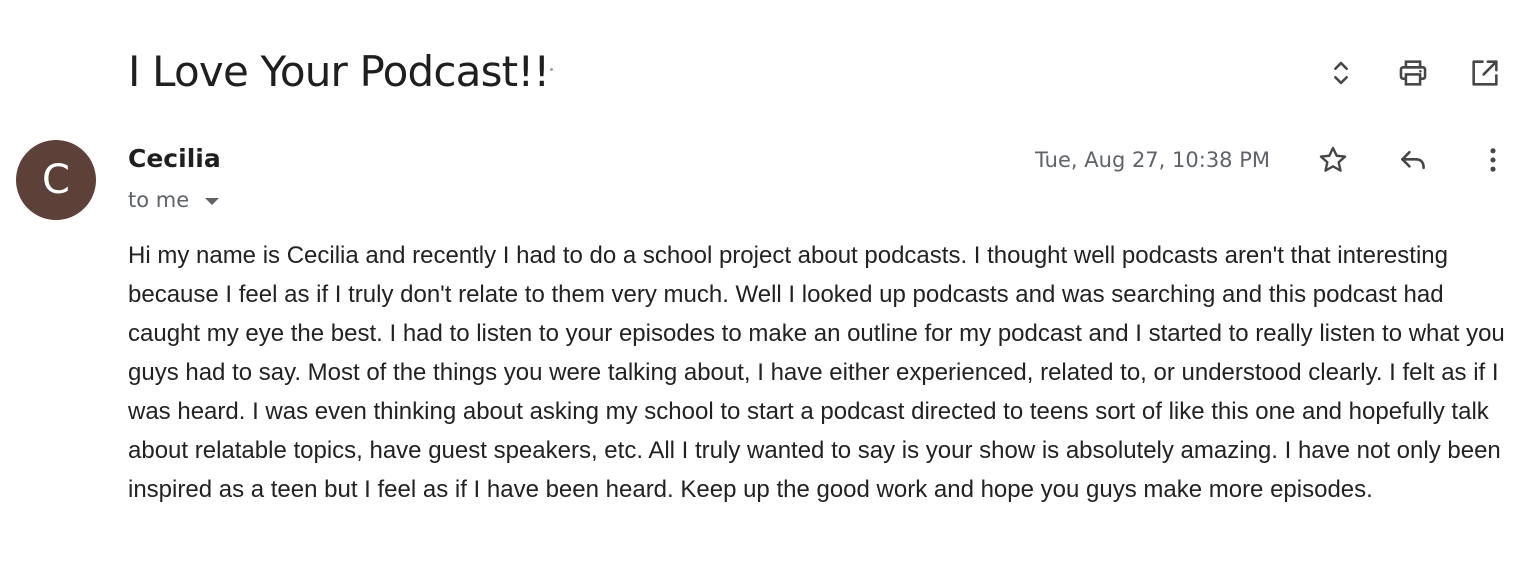 The image size is (1536, 574). What do you see at coordinates (212, 201) in the screenshot?
I see `chevron-down-icon` at bounding box center [212, 201].